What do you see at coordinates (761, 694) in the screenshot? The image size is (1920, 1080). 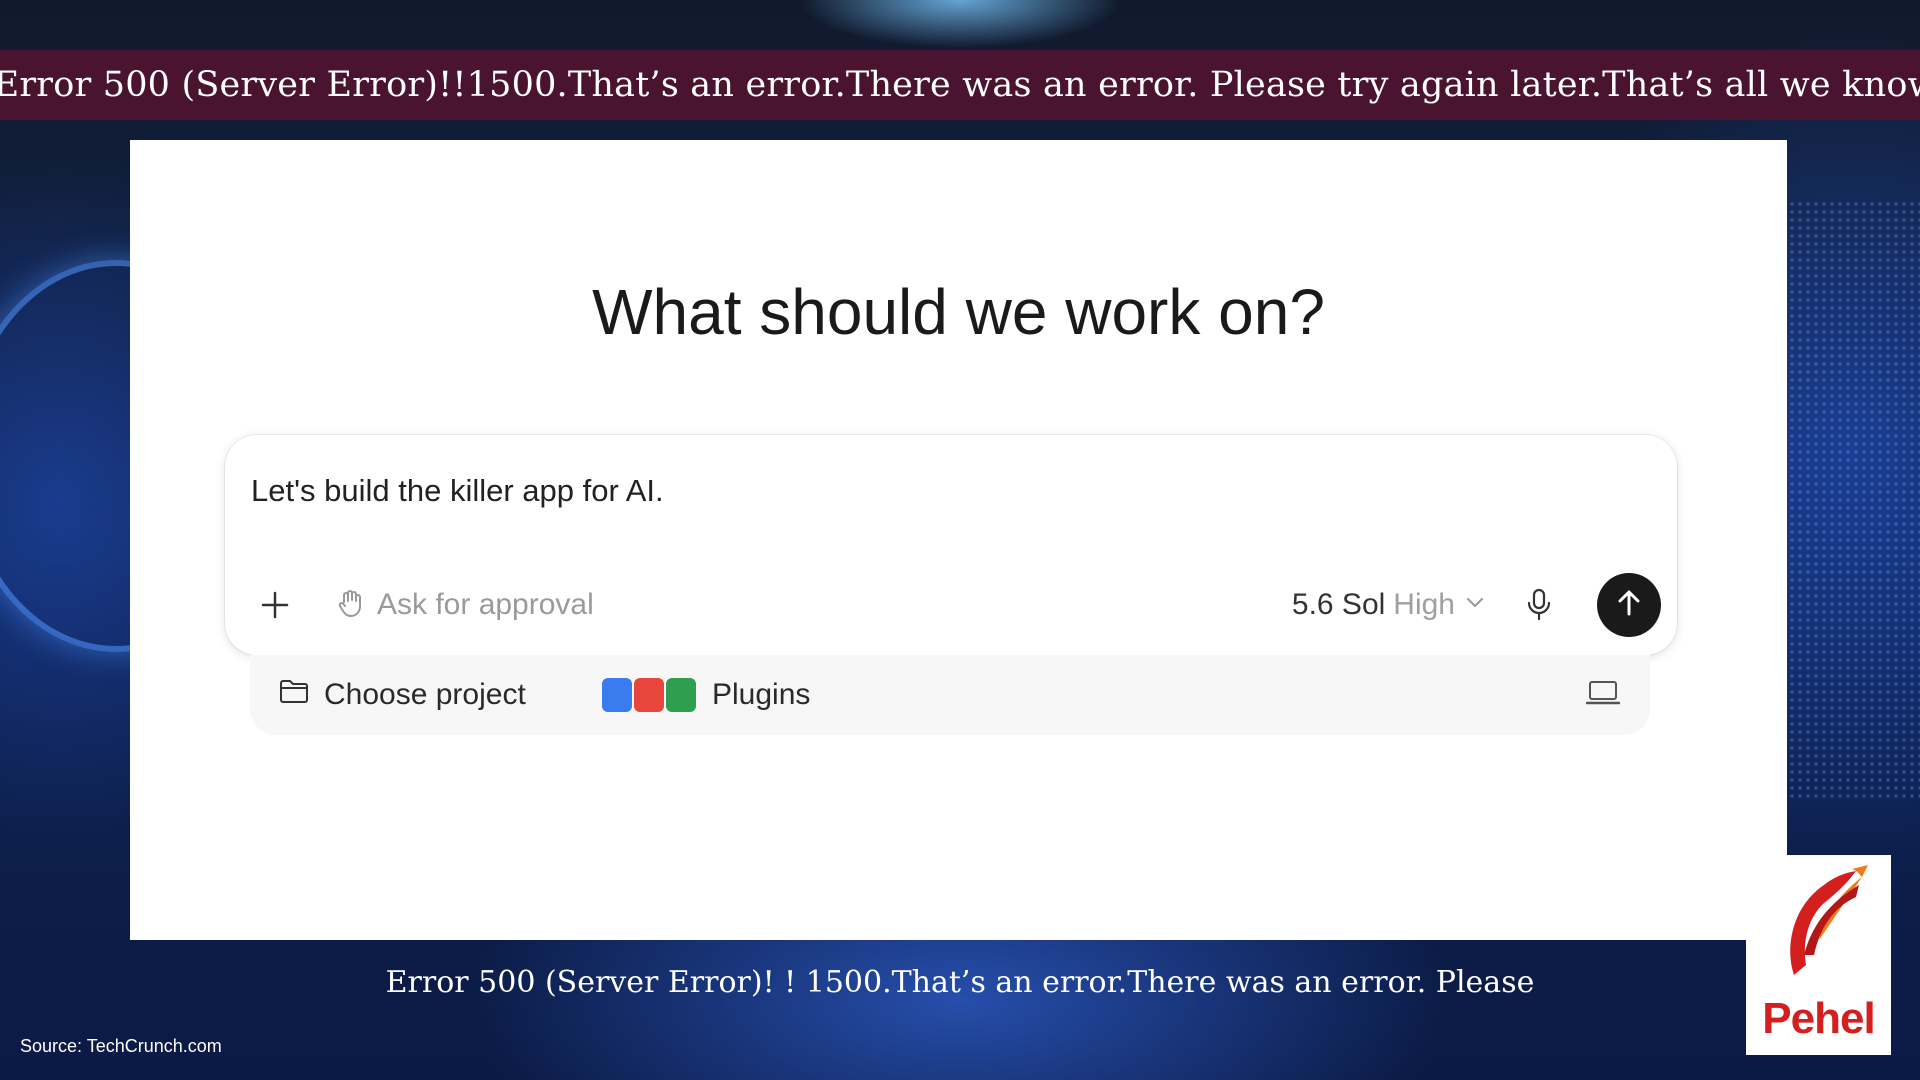 I see `plugins-label: Plugins` at bounding box center [761, 694].